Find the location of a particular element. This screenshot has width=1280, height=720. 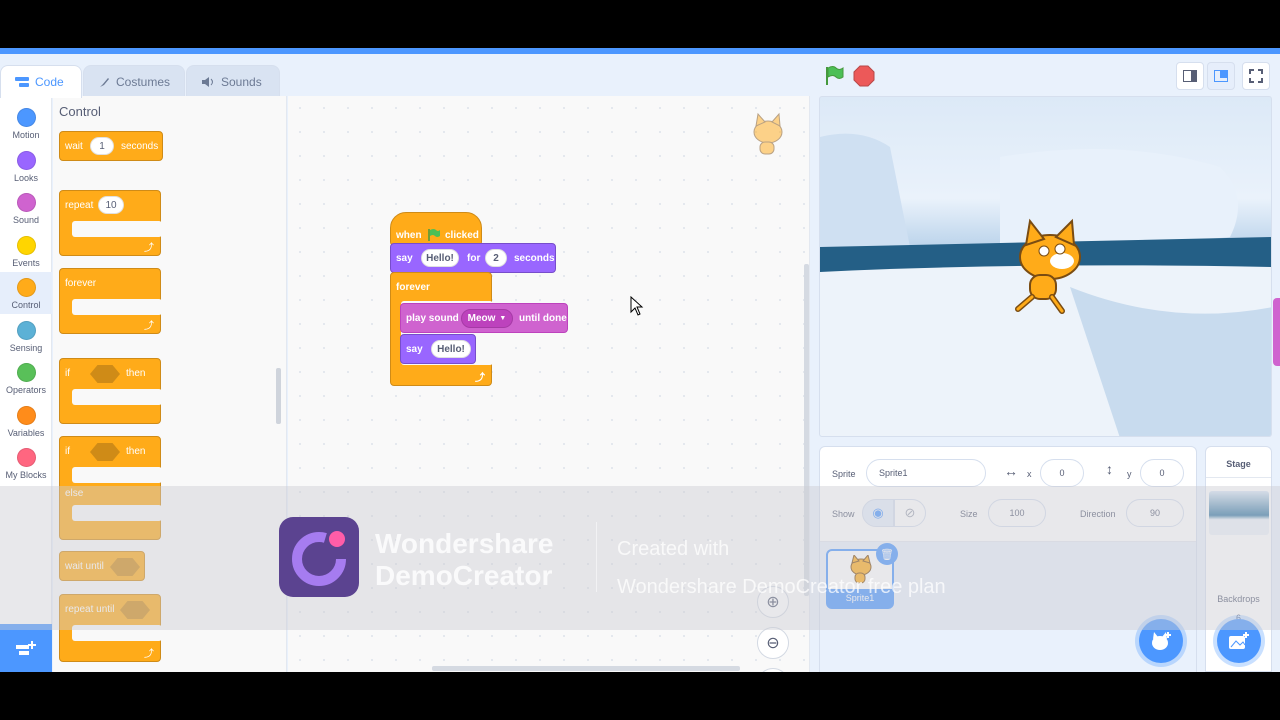

block-forever: forever ⤴ is located at coordinates (110, 301).